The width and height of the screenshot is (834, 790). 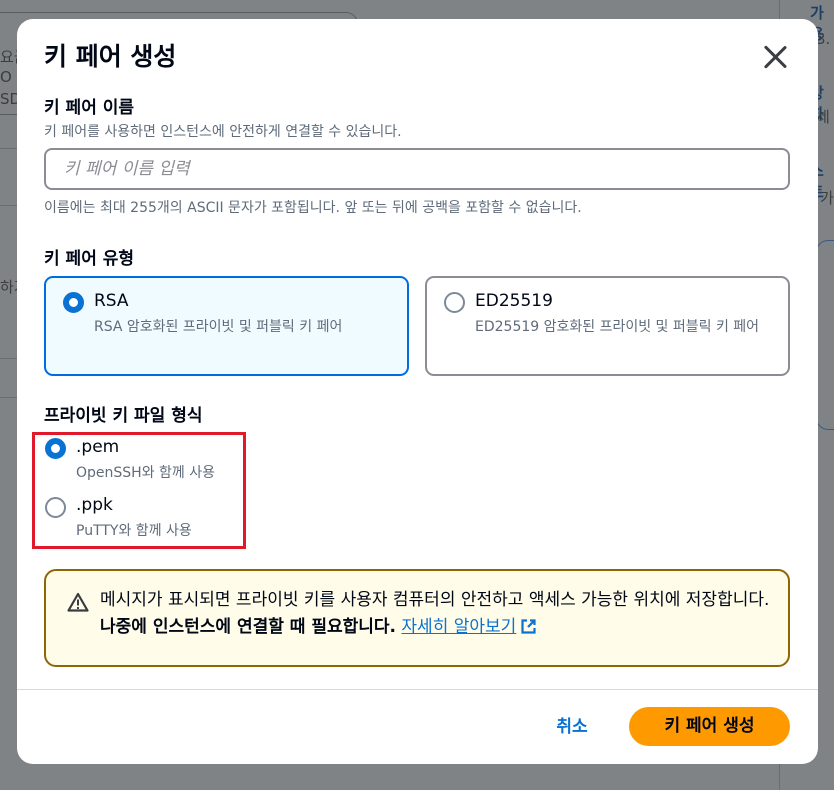 What do you see at coordinates (110, 56) in the screenshot?
I see `dialog-title: 키 페어 생성` at bounding box center [110, 56].